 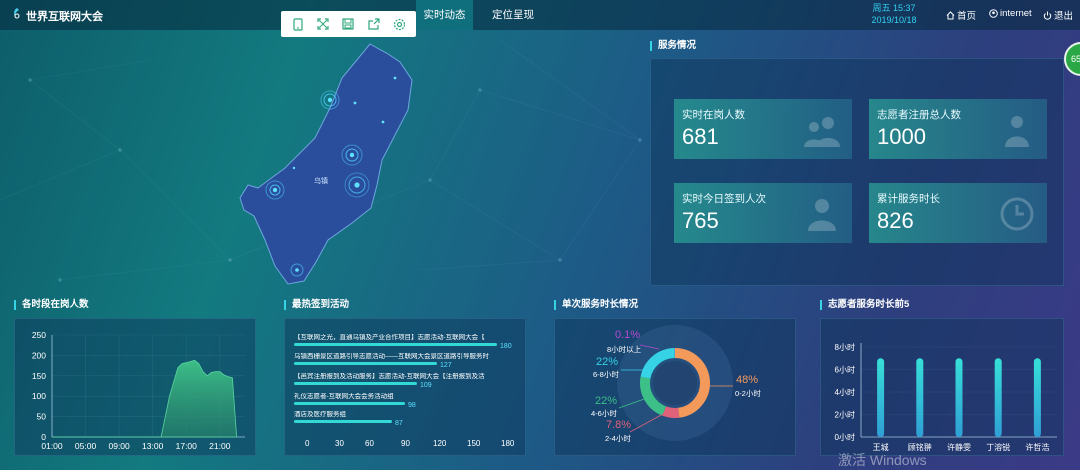 I want to click on donut-hole, so click(x=675, y=383).